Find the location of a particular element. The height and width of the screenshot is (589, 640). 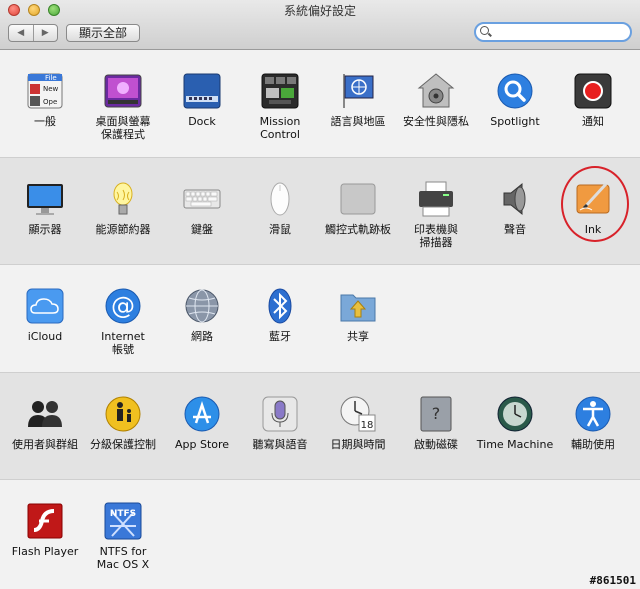

keyboard-icon is located at coordinates (202, 199).